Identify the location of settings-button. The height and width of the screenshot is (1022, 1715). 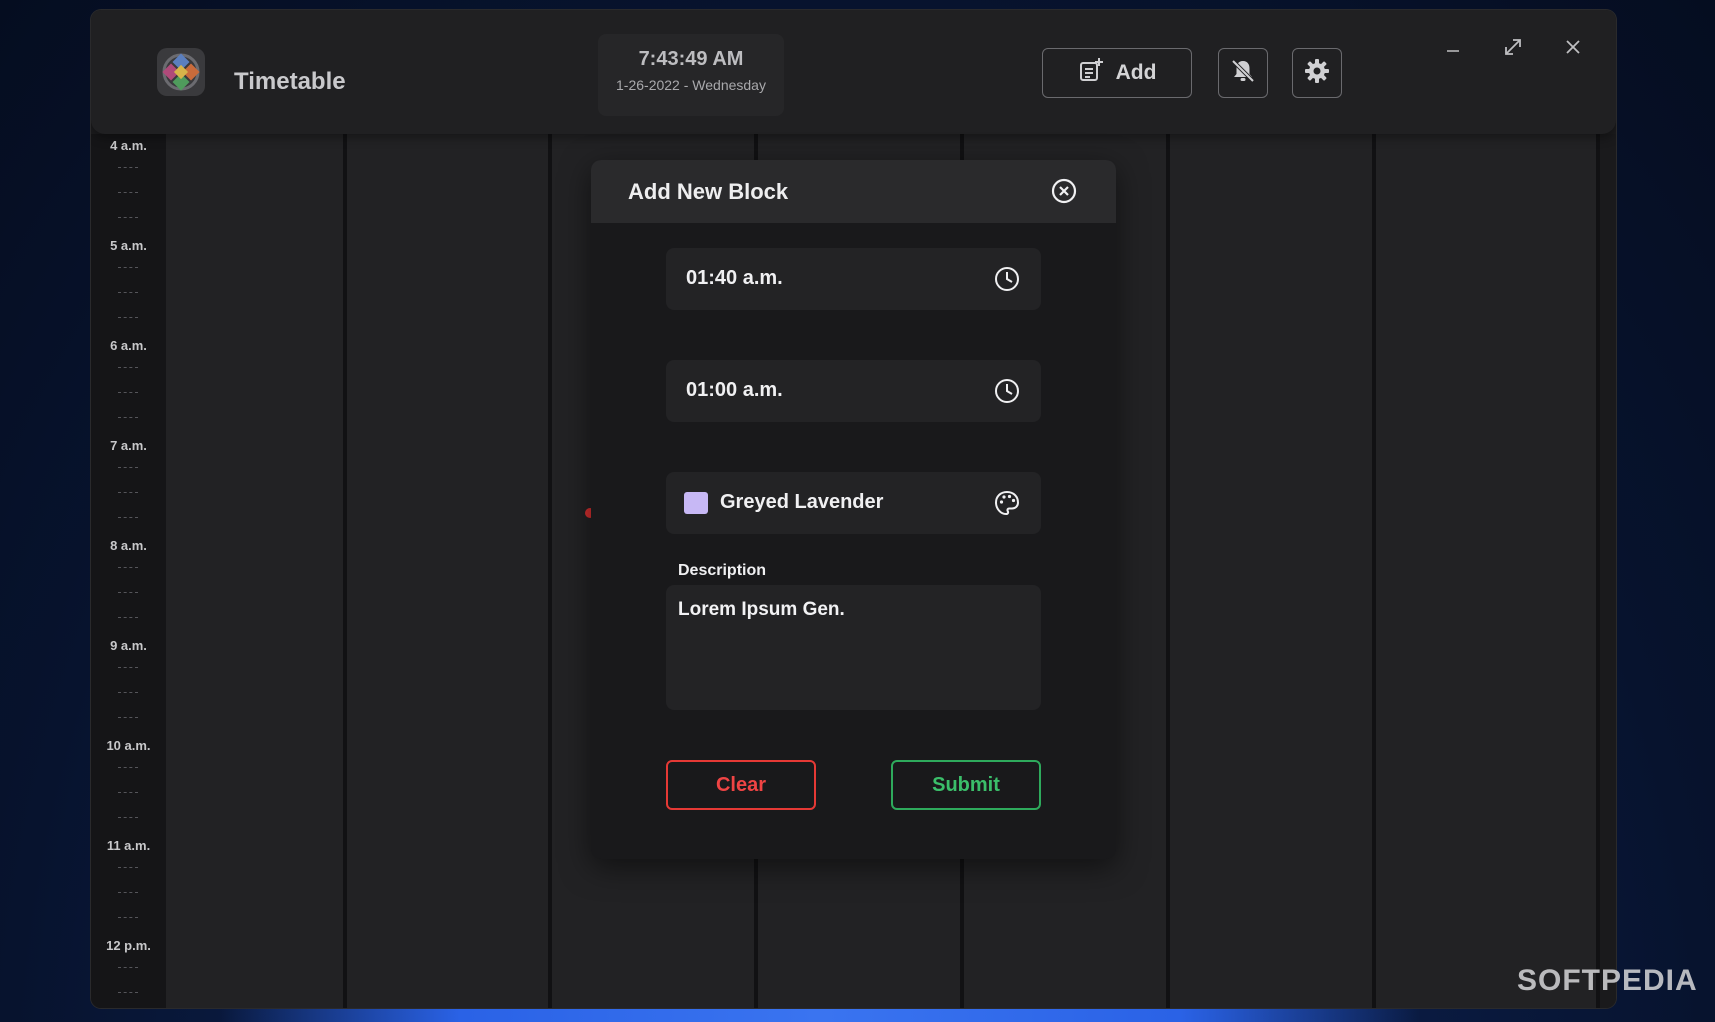
(1317, 73).